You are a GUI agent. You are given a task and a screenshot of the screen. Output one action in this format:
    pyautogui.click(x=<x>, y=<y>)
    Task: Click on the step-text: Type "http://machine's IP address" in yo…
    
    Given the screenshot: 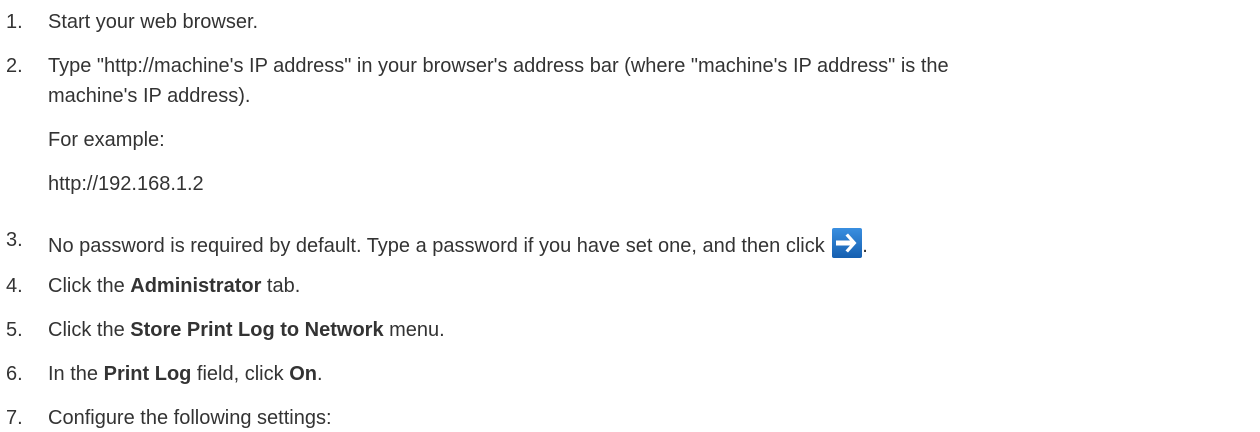 What is the action you would take?
    pyautogui.click(x=498, y=66)
    